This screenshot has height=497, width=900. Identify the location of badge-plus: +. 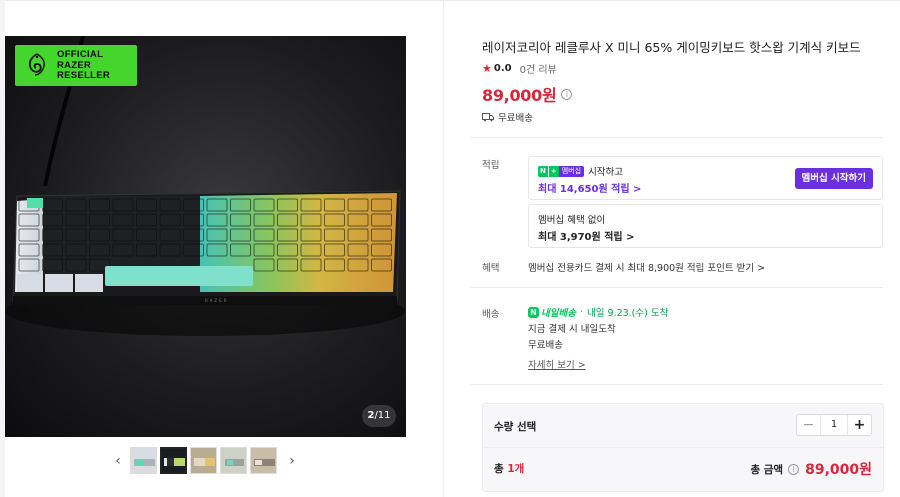
(553, 171).